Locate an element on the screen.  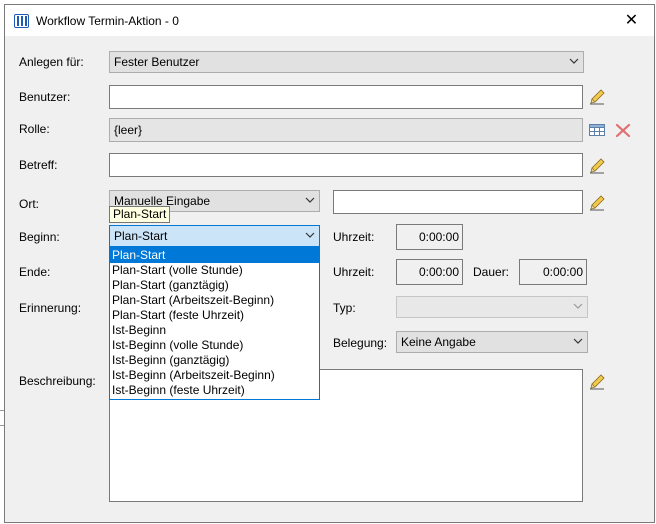
benutzer-label: Benutzer: is located at coordinates (45, 97).